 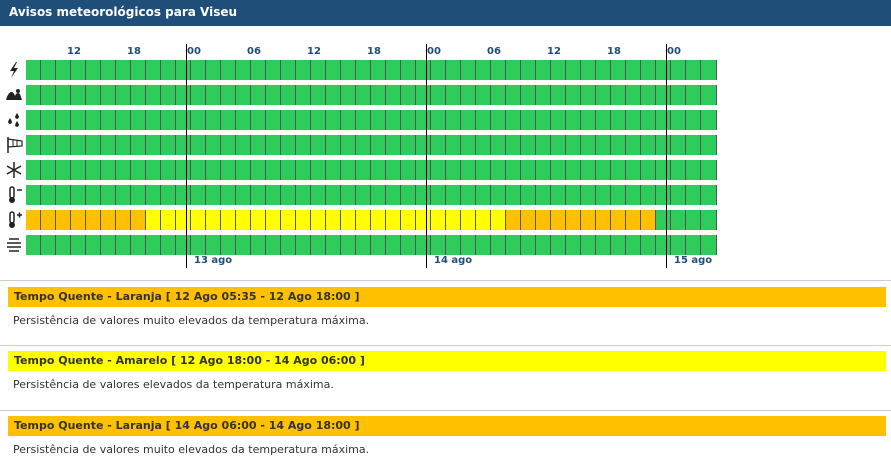 I want to click on thermometer-hot-icon, so click(x=15, y=219).